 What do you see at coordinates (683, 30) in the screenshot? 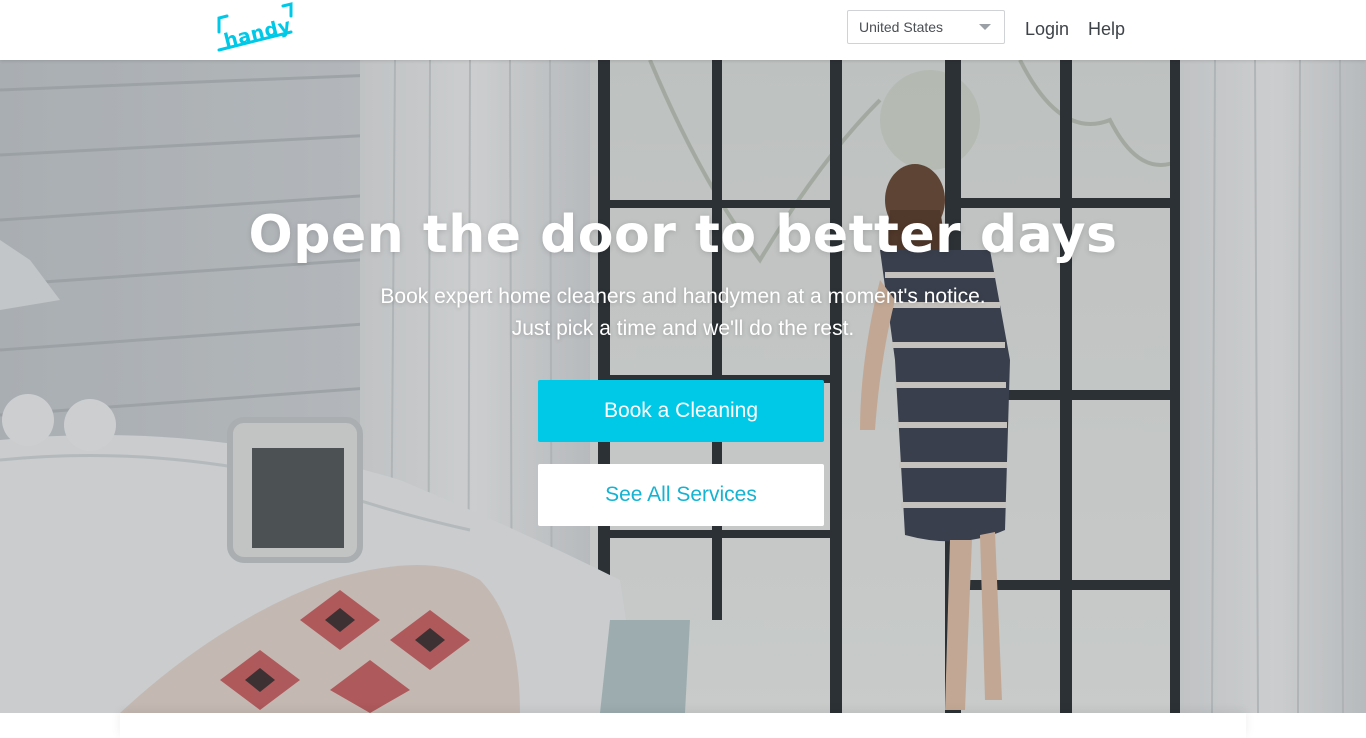
I see `site-header: handy United States Login Help` at bounding box center [683, 30].